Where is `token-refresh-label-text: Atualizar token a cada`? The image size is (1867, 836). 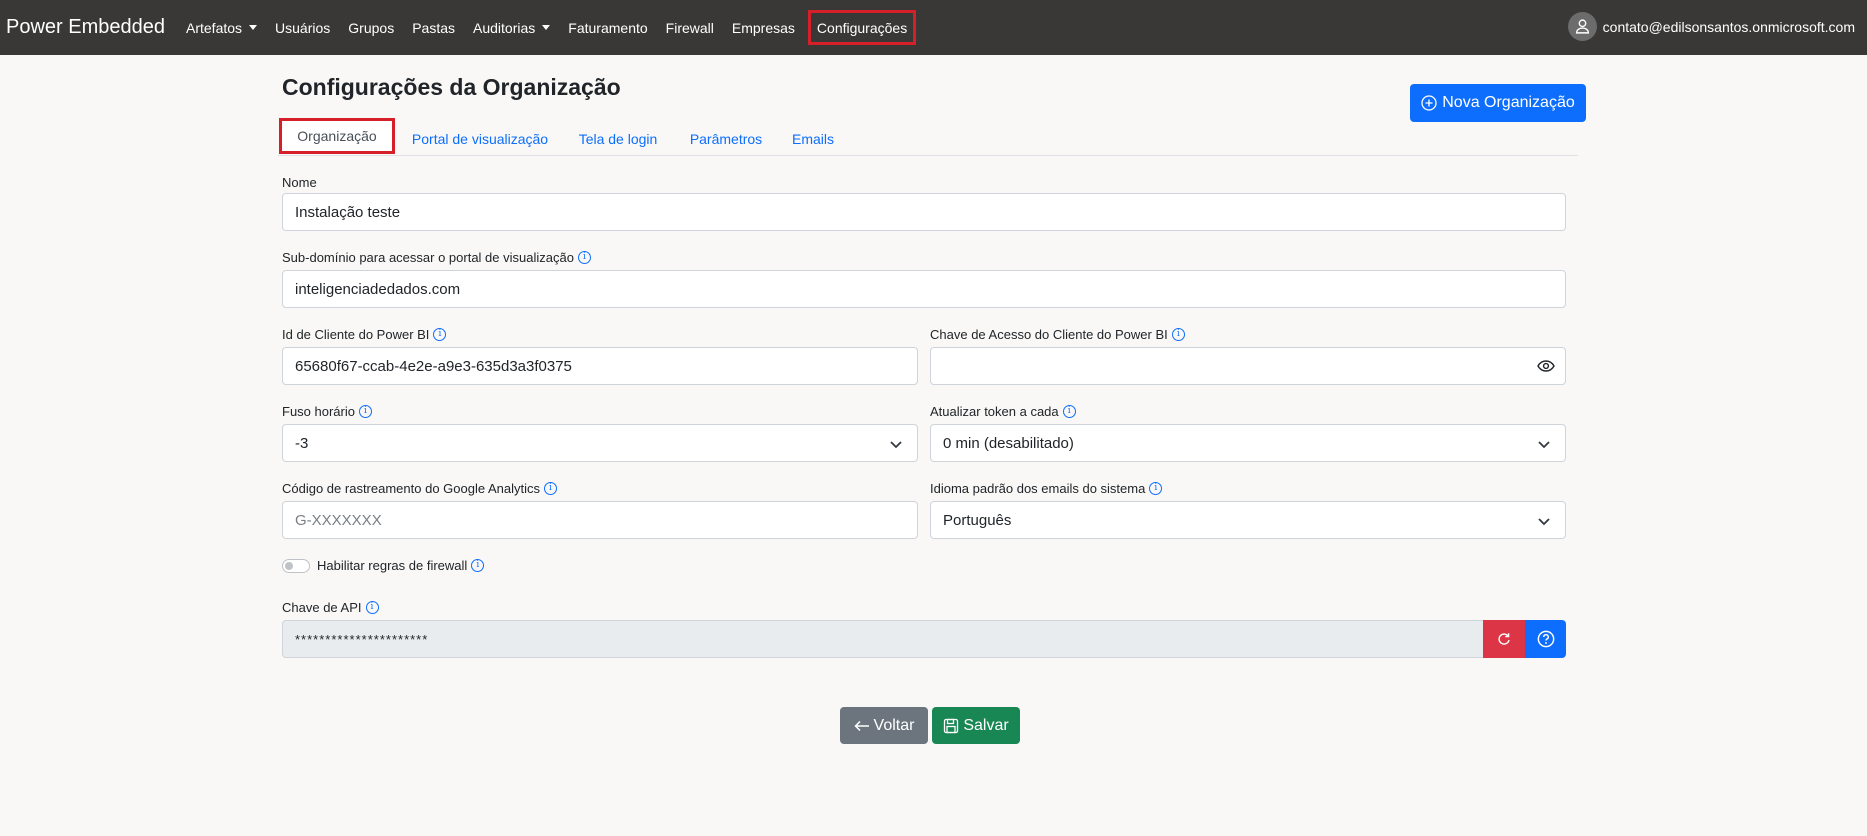 token-refresh-label-text: Atualizar token a cada is located at coordinates (994, 411).